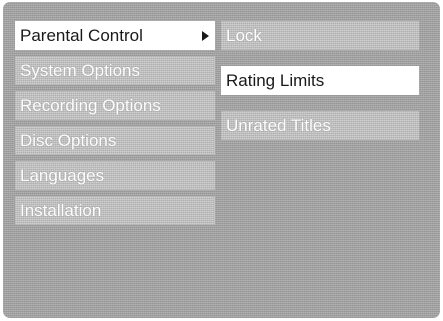 The height and width of the screenshot is (321, 443). What do you see at coordinates (62, 175) in the screenshot?
I see `menu-item-label: Languages` at bounding box center [62, 175].